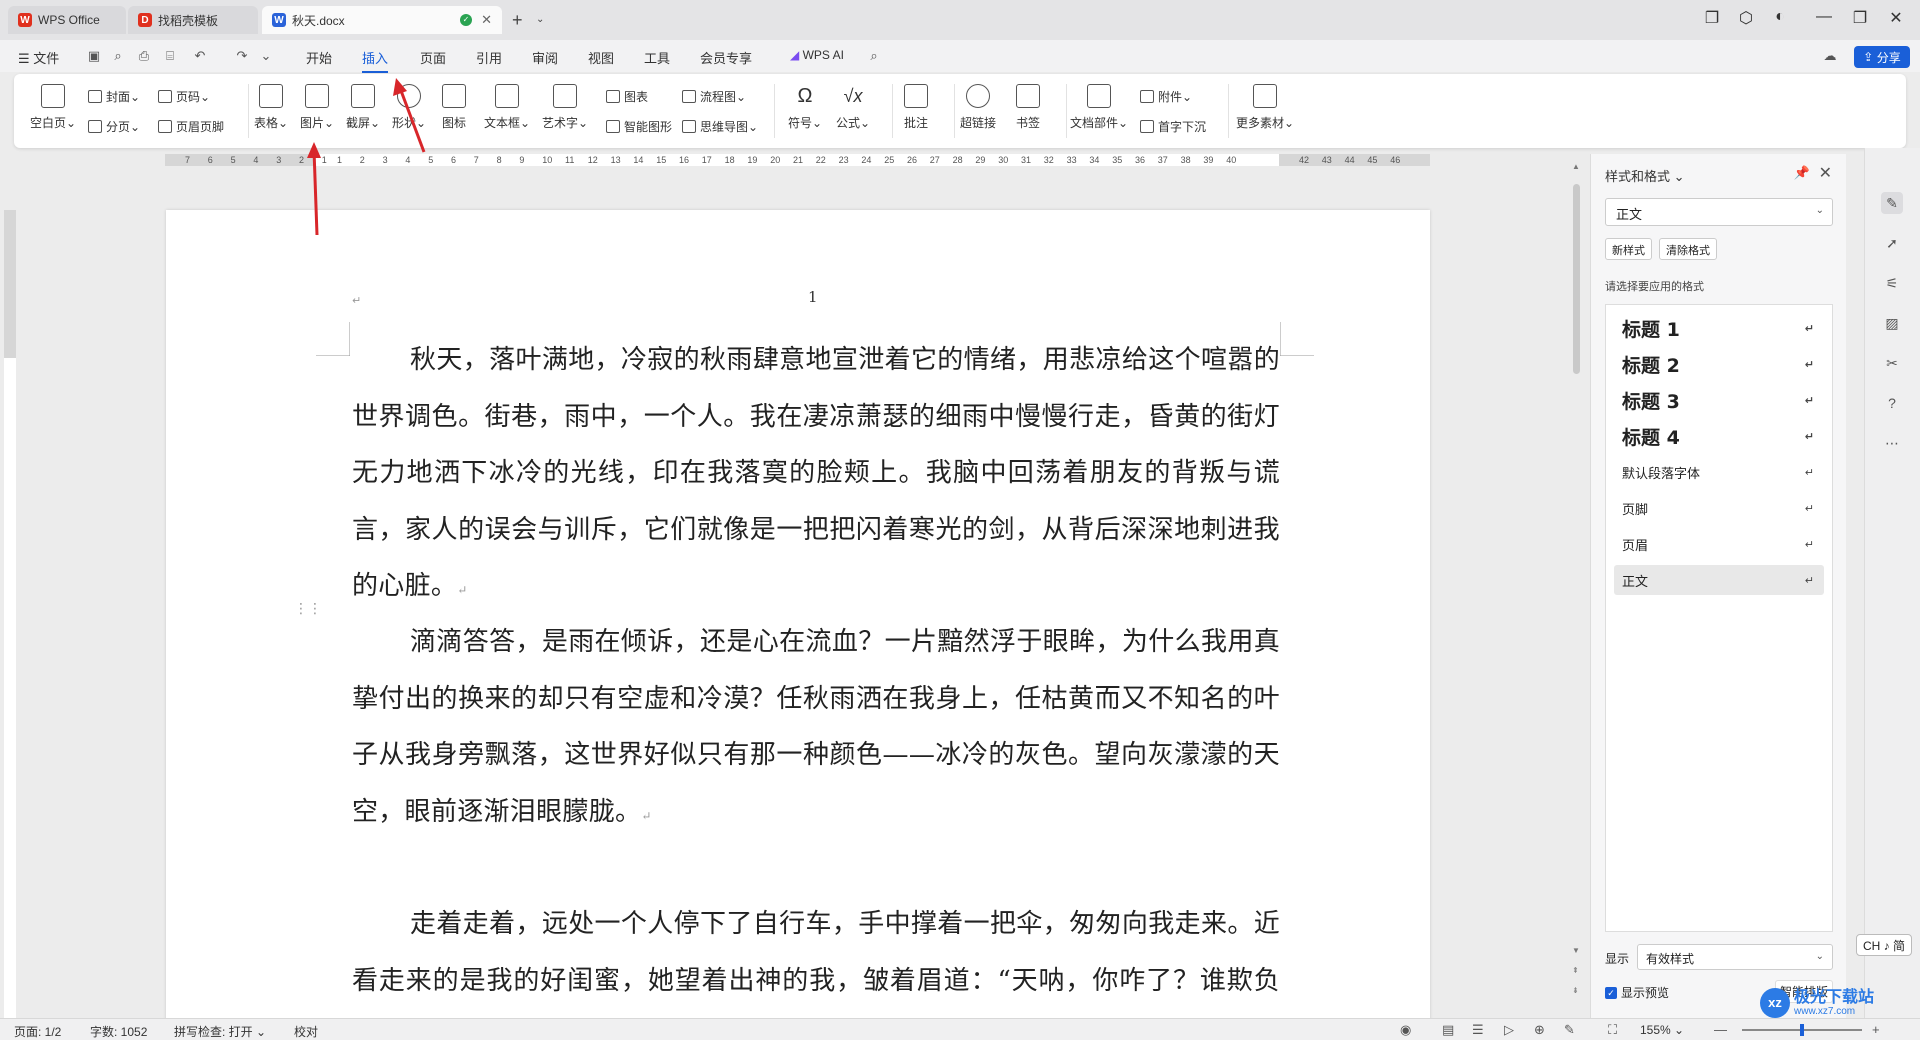 The height and width of the screenshot is (1040, 1920). I want to click on picture-button: 图片⌄, so click(317, 107).